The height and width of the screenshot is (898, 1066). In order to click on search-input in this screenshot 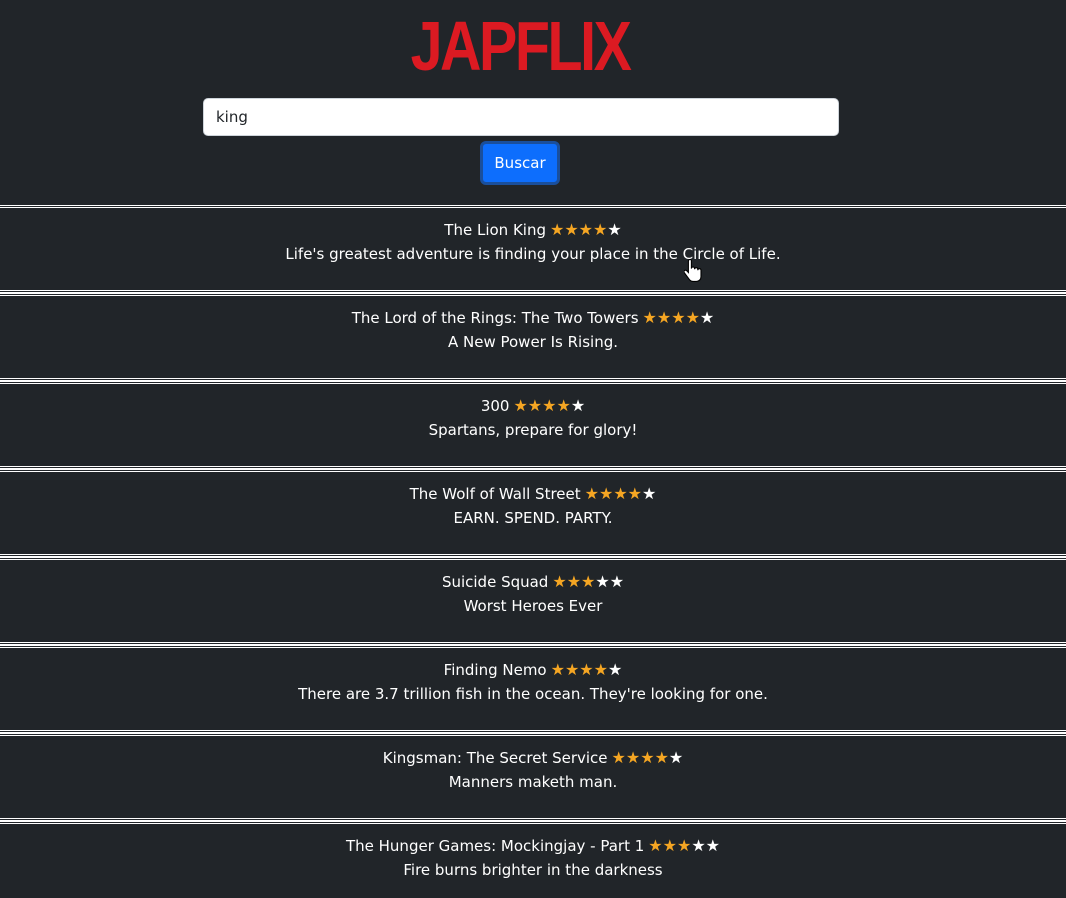, I will do `click(521, 117)`.